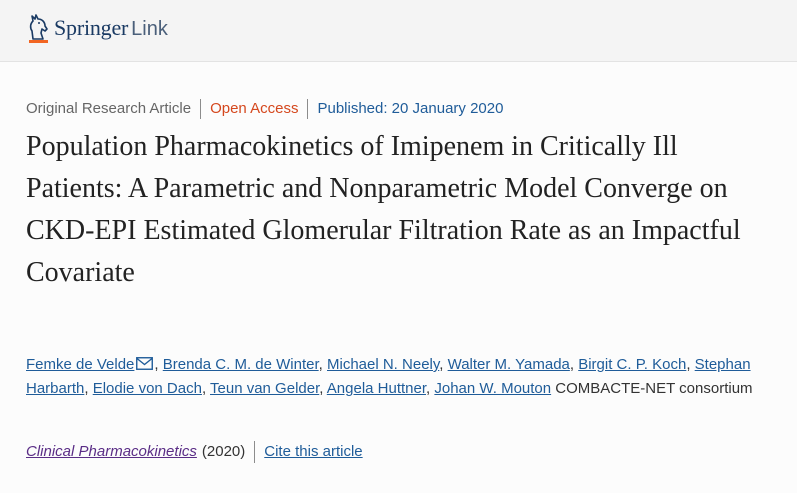 The height and width of the screenshot is (493, 797). I want to click on author-link: Johan W. Mouton, so click(492, 388).